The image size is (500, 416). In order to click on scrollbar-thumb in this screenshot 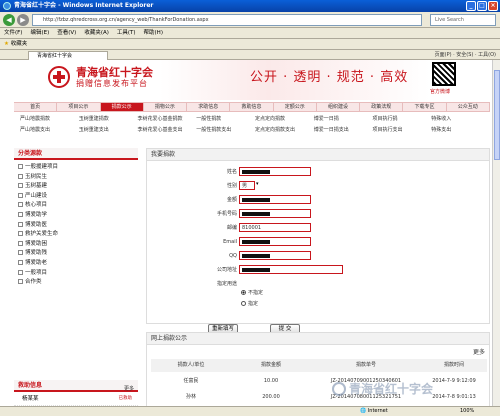, I will do `click(497, 115)`.